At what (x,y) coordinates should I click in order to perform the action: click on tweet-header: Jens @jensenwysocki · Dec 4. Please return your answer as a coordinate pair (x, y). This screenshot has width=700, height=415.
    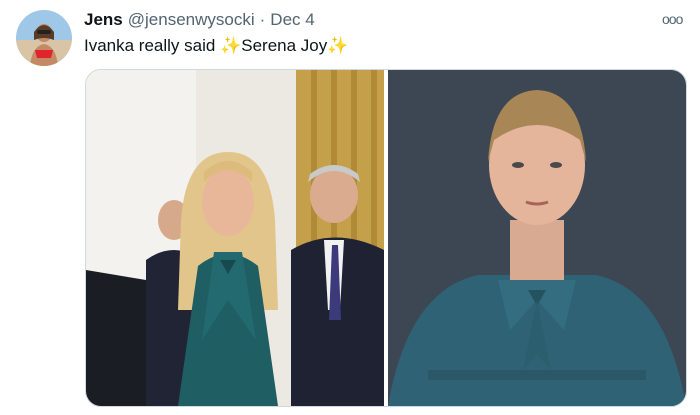
    Looking at the image, I should click on (199, 21).